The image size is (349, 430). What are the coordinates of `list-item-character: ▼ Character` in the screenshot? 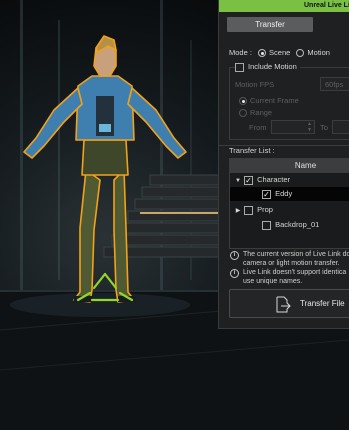 It's located at (289, 180).